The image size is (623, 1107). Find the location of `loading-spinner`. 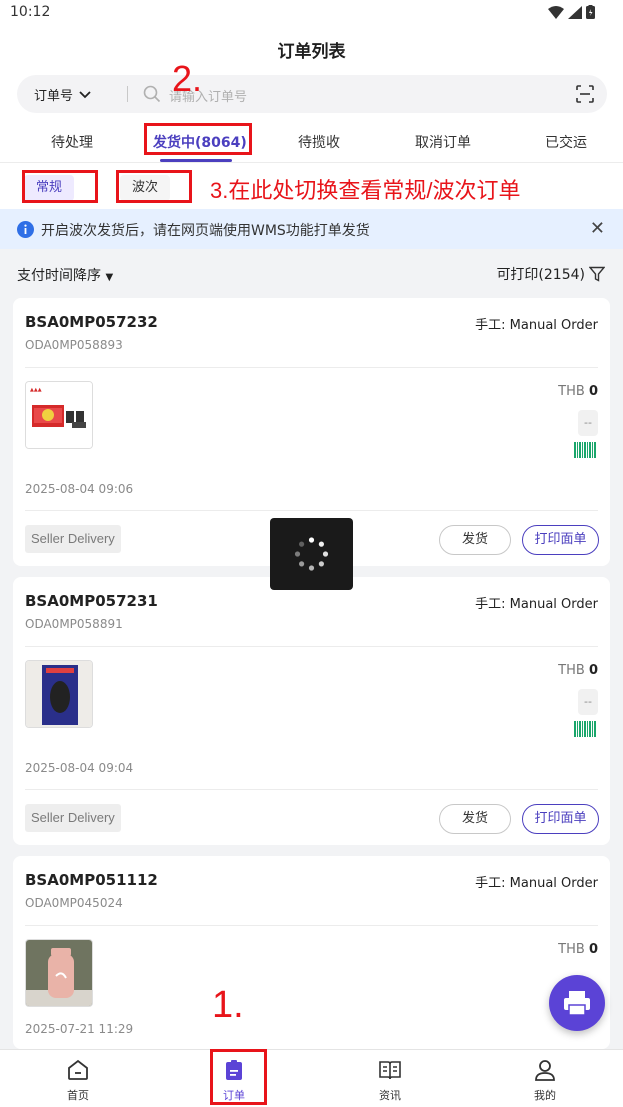

loading-spinner is located at coordinates (311, 554).